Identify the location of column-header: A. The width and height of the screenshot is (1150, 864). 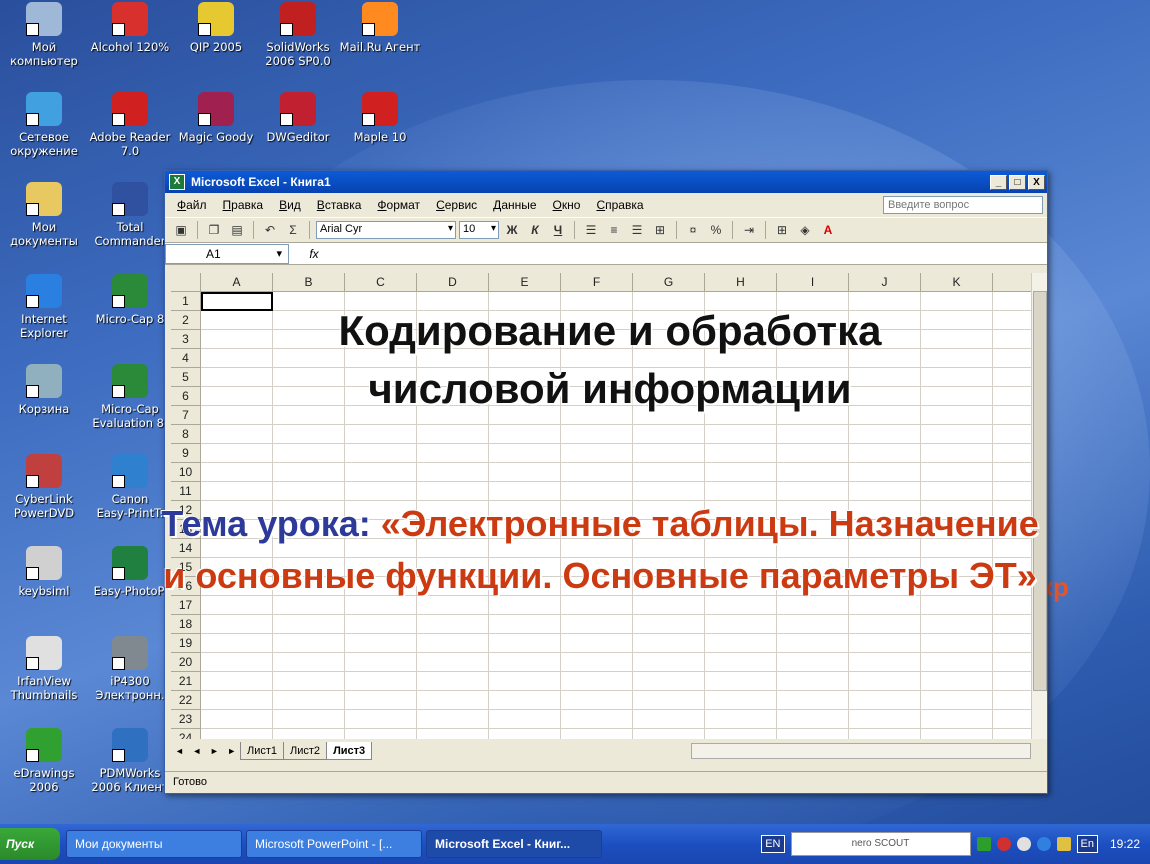
(237, 282).